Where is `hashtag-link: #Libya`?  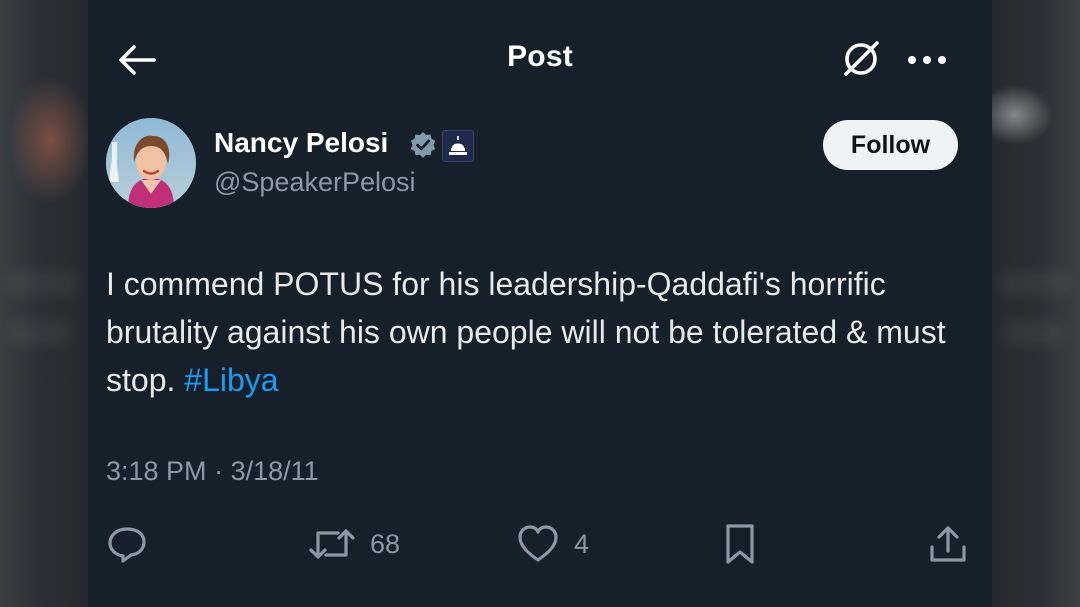
hashtag-link: #Libya is located at coordinates (231, 380).